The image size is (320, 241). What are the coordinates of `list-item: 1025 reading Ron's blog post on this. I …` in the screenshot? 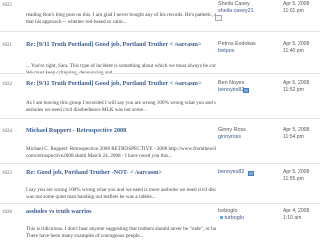 It's located at (160, 15).